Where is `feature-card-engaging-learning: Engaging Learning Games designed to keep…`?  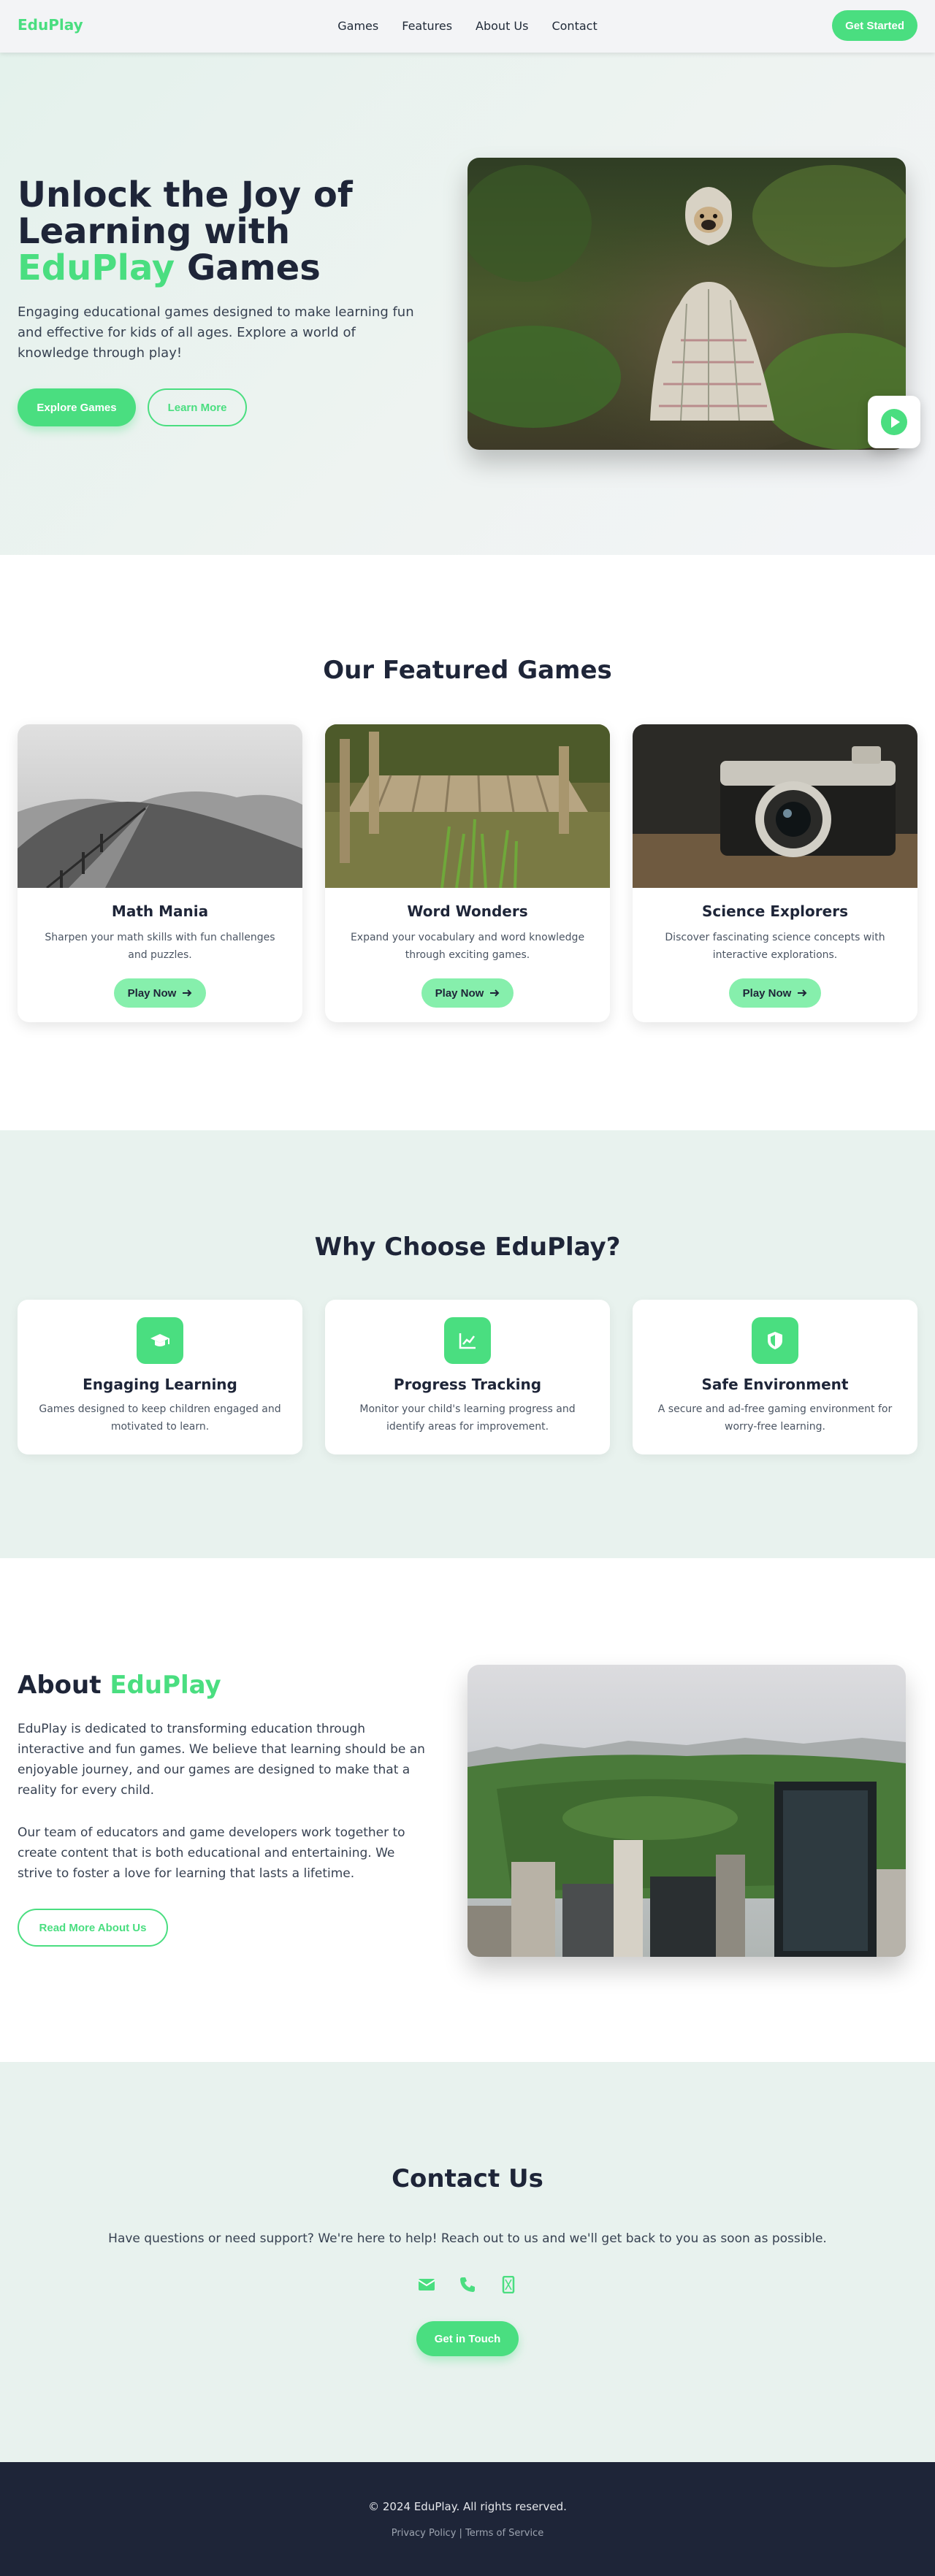
feature-card-engaging-learning: Engaging Learning Games designed to keep… is located at coordinates (160, 1377).